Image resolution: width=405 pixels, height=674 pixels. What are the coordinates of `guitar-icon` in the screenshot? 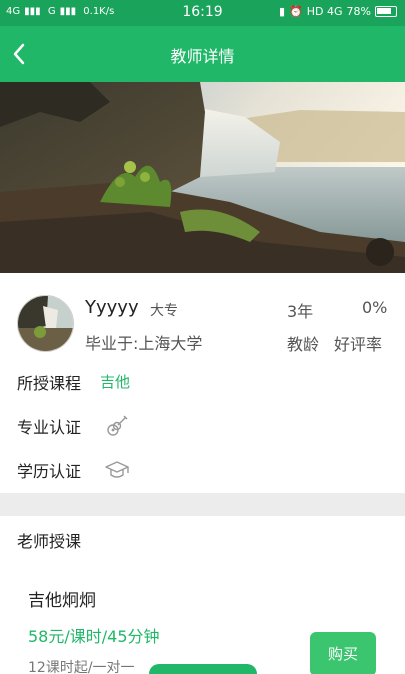 It's located at (117, 426).